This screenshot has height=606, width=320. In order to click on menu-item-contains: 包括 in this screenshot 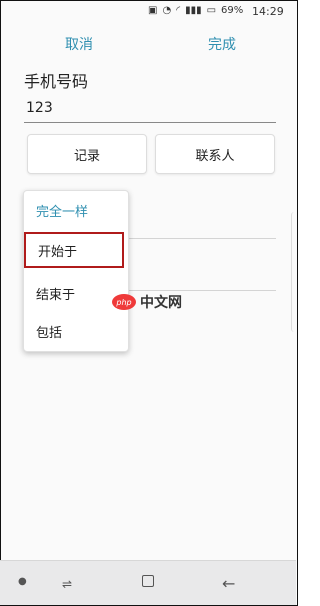, I will do `click(76, 331)`.